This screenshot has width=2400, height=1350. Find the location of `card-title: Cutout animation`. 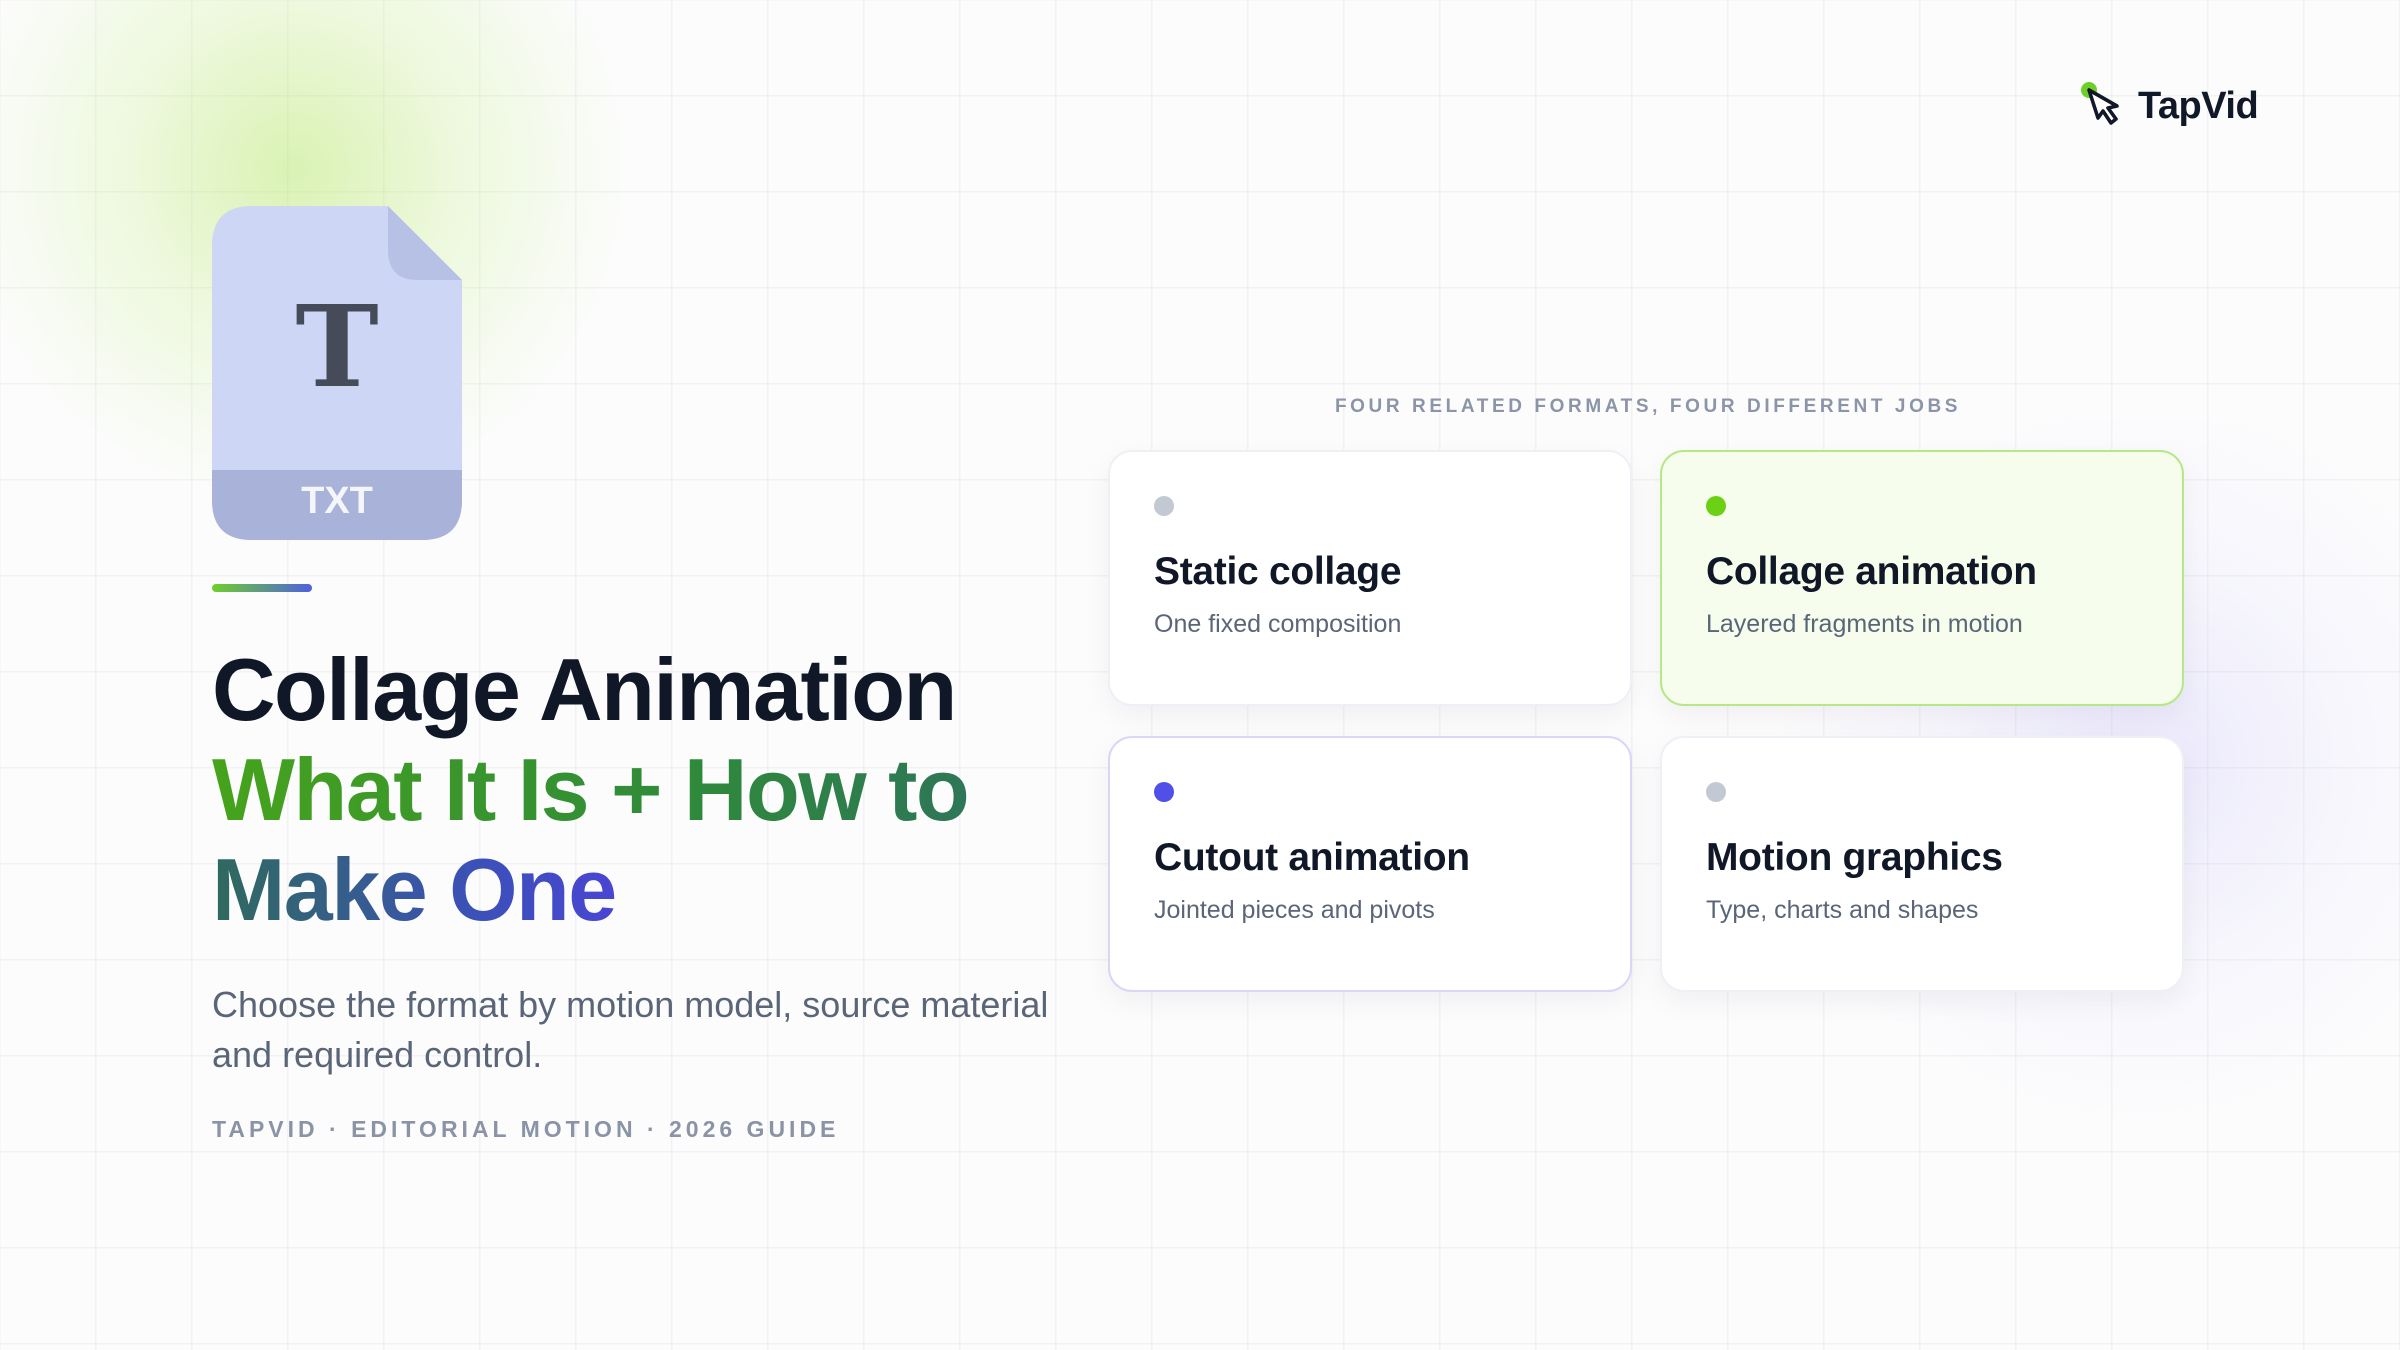

card-title: Cutout animation is located at coordinates (1312, 857).